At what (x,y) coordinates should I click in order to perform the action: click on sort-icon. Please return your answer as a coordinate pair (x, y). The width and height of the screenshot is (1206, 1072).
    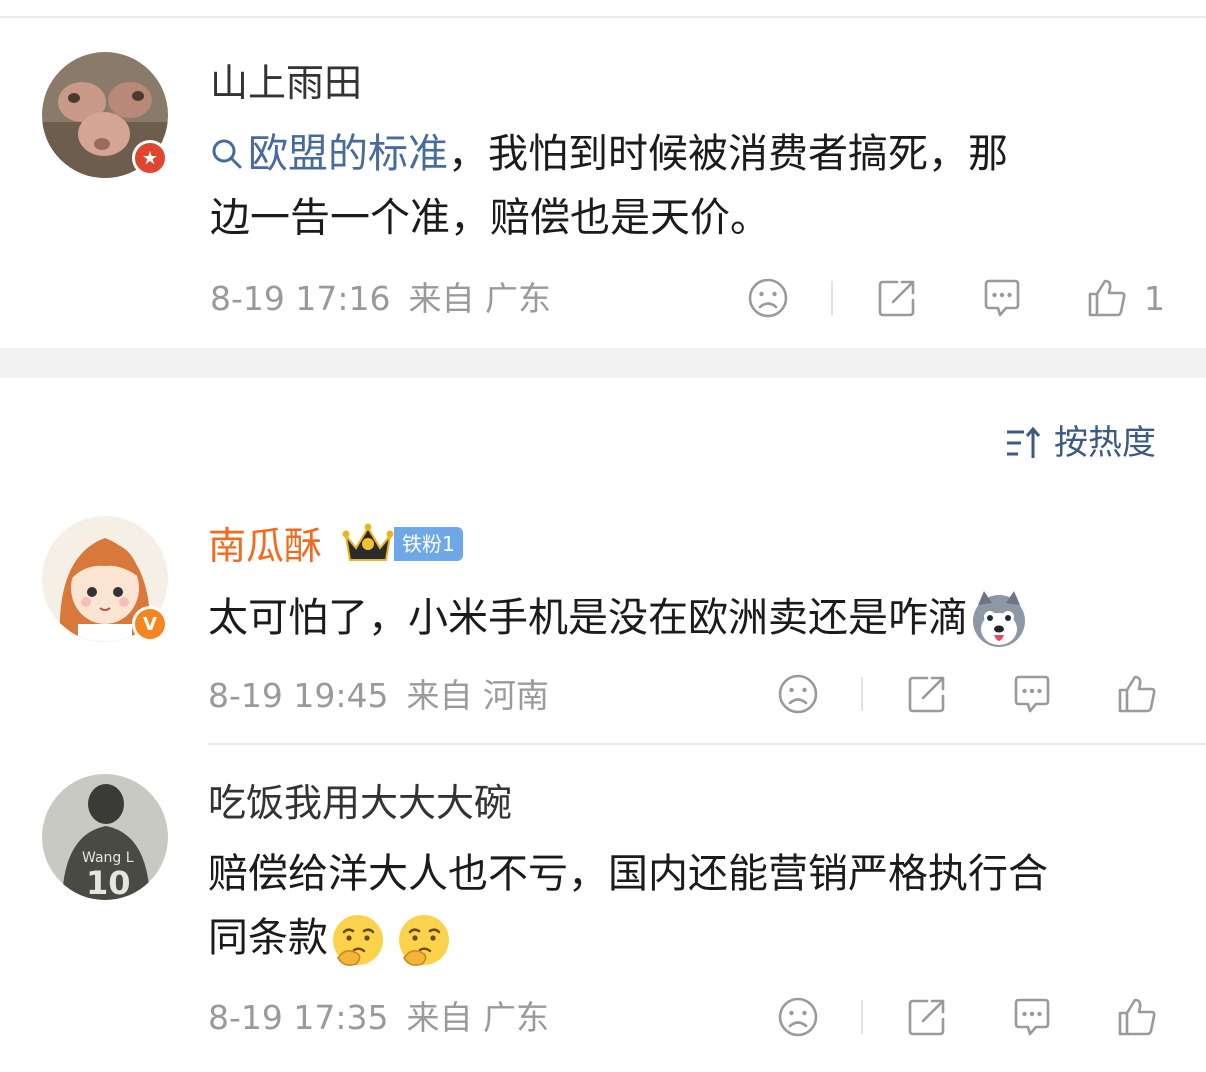
    Looking at the image, I should click on (1024, 442).